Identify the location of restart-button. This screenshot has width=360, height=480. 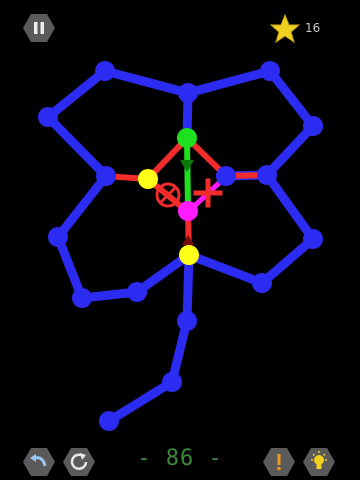
(79, 462).